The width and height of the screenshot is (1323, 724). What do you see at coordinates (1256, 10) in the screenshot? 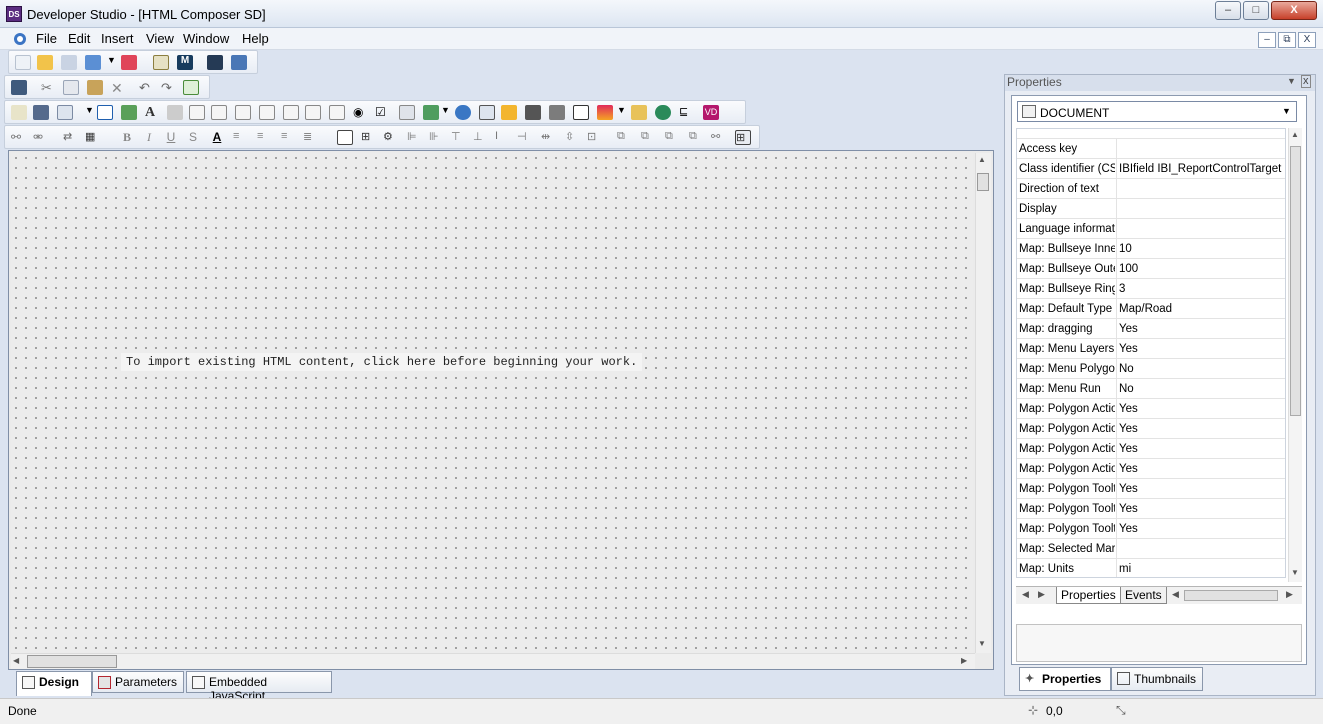
I see `maximize-button: □` at bounding box center [1256, 10].